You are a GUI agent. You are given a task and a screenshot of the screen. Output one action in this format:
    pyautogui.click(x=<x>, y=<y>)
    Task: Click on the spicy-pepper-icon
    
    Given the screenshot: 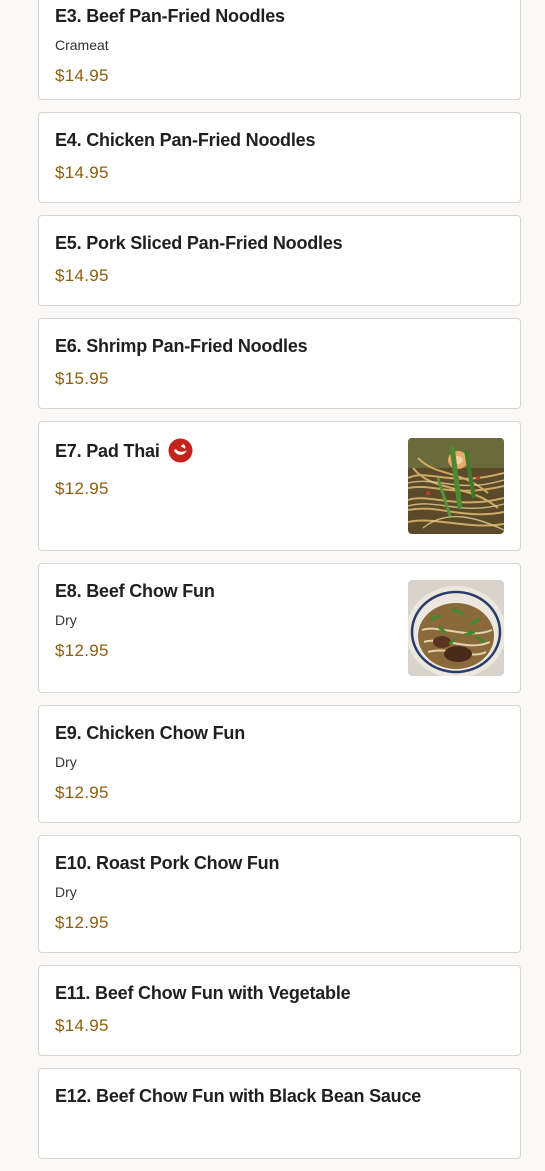 What is the action you would take?
    pyautogui.click(x=180, y=450)
    